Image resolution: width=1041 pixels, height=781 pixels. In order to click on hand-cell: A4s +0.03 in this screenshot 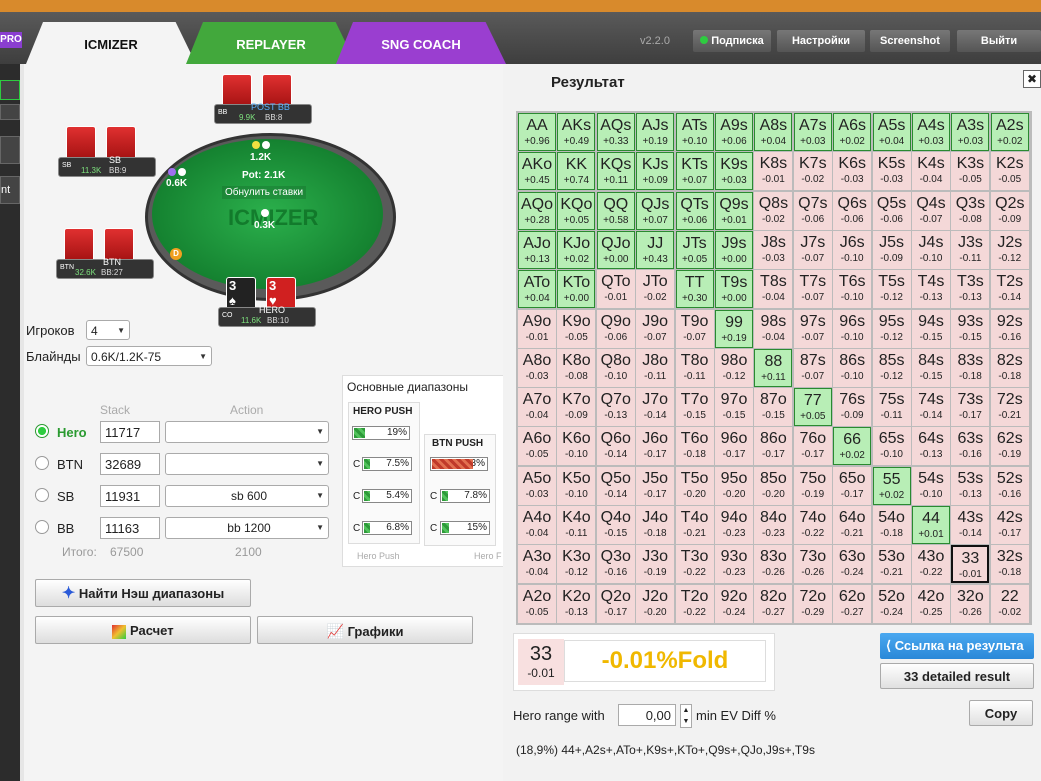, I will do `click(931, 132)`.